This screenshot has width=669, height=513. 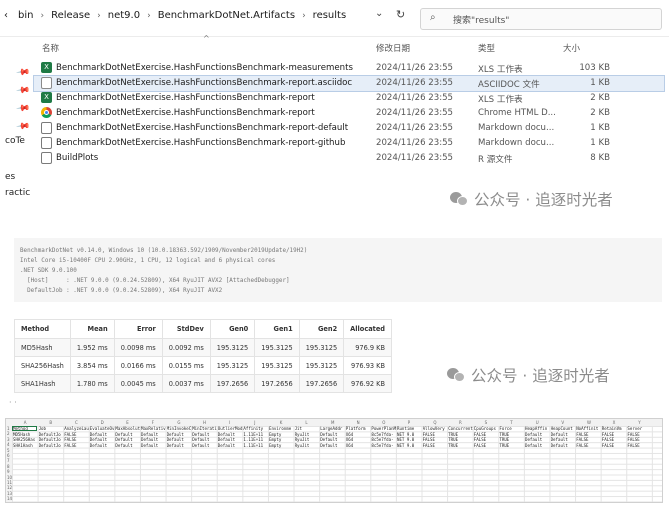 What do you see at coordinates (383, 434) in the screenshot?
I see `sheet-cell: 8c5e7fda-` at bounding box center [383, 434].